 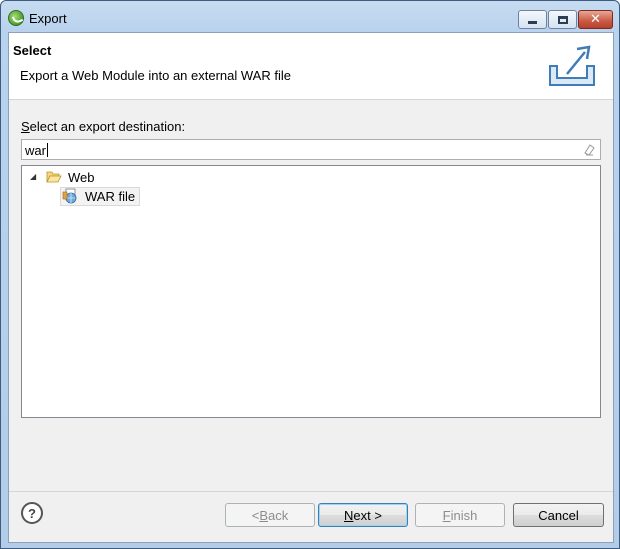 What do you see at coordinates (69, 196) in the screenshot?
I see `war-file-icon` at bounding box center [69, 196].